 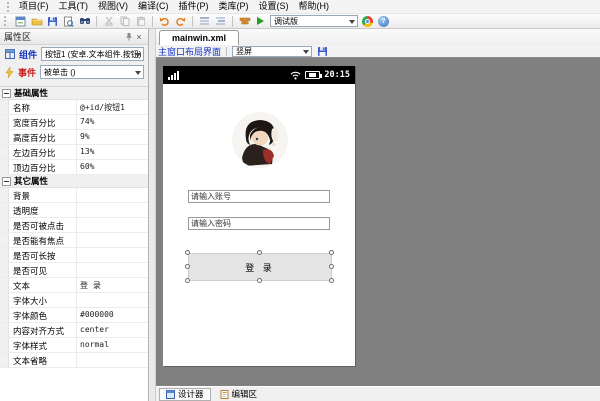 I want to click on build-icon, so click(x=244, y=21).